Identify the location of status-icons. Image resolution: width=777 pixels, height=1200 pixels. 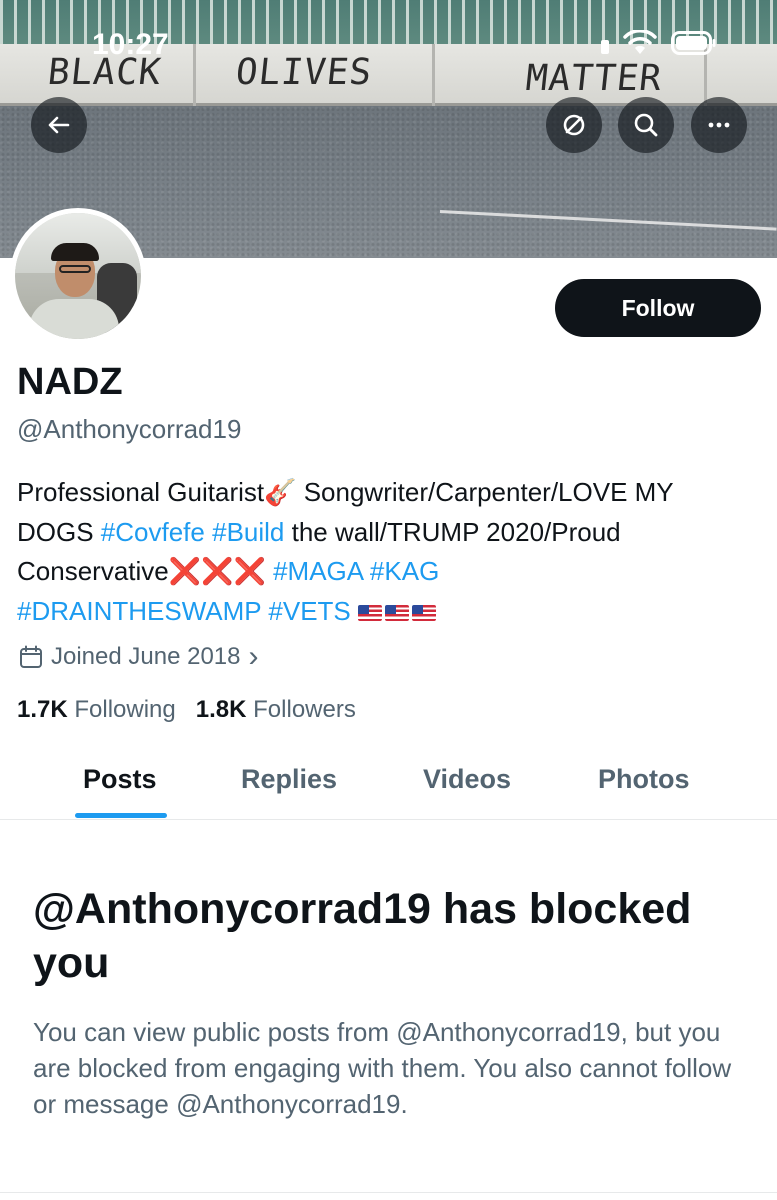
(659, 43).